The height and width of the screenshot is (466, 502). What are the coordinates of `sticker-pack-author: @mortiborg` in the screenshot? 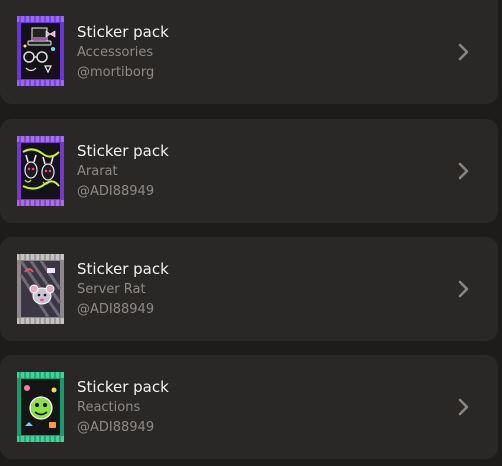 It's located at (116, 72).